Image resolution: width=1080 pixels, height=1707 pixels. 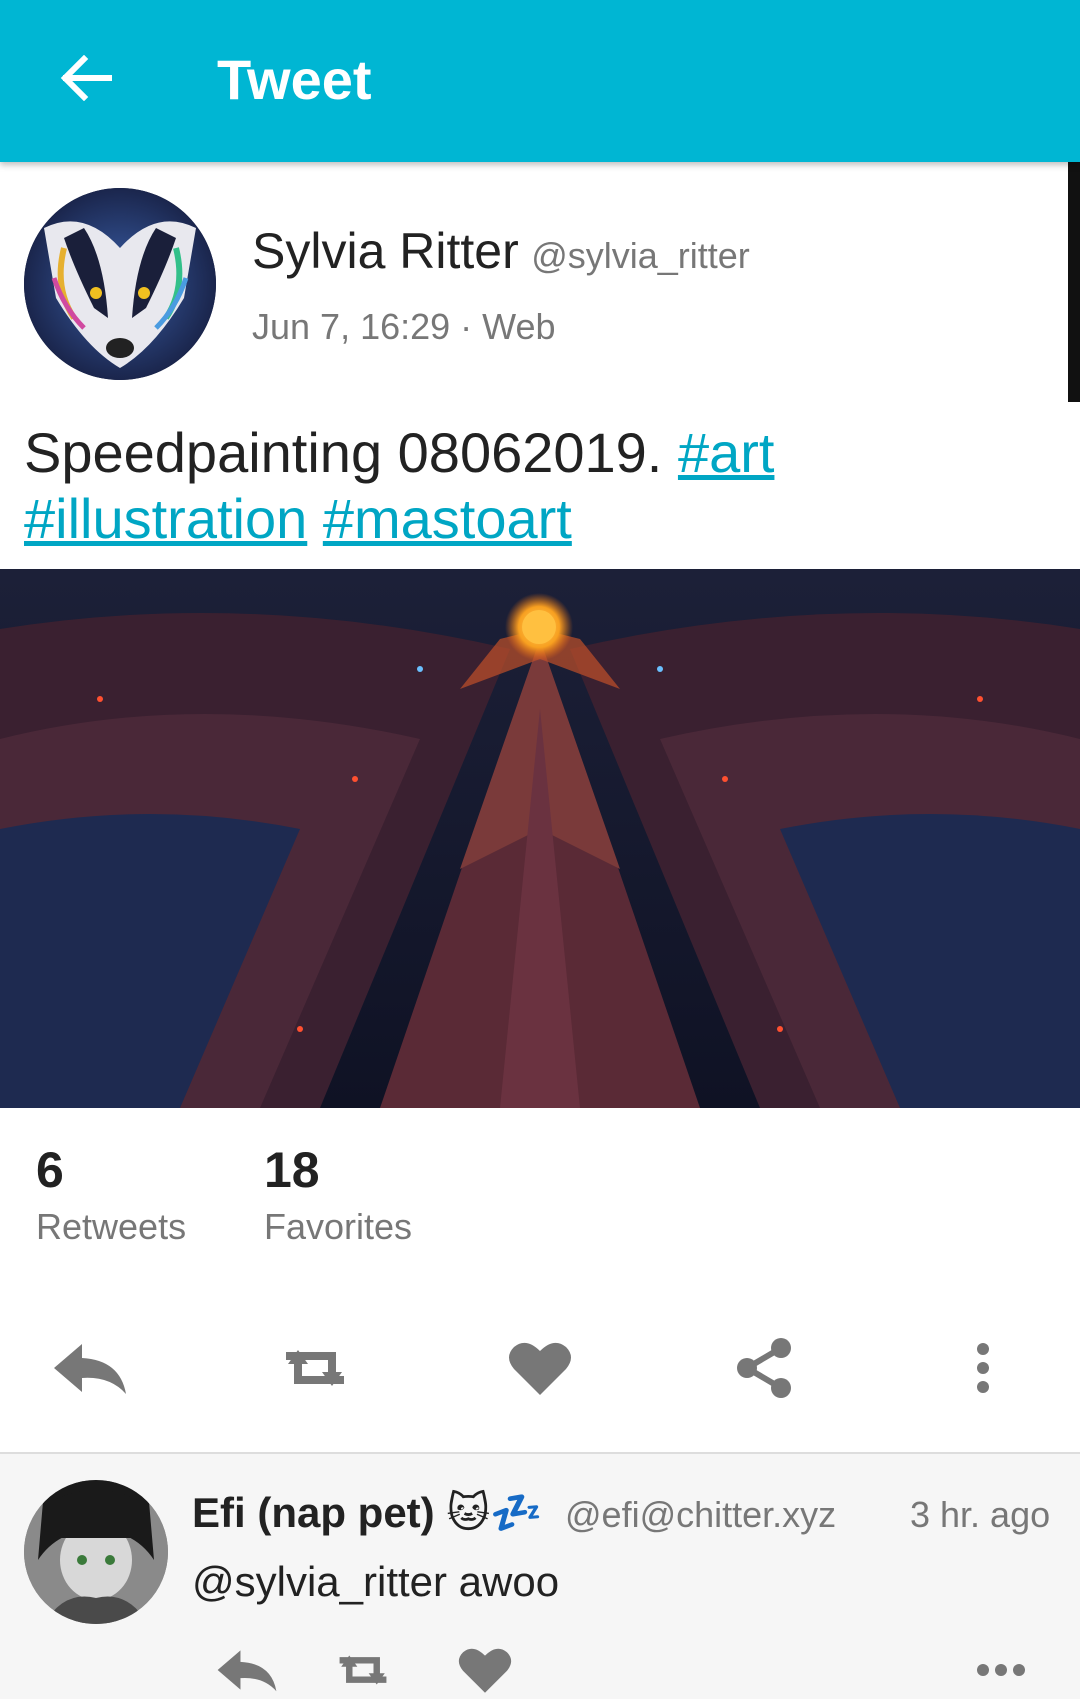 What do you see at coordinates (404, 326) in the screenshot?
I see `tweet-meta: Jun 7, 16:29 · Web` at bounding box center [404, 326].